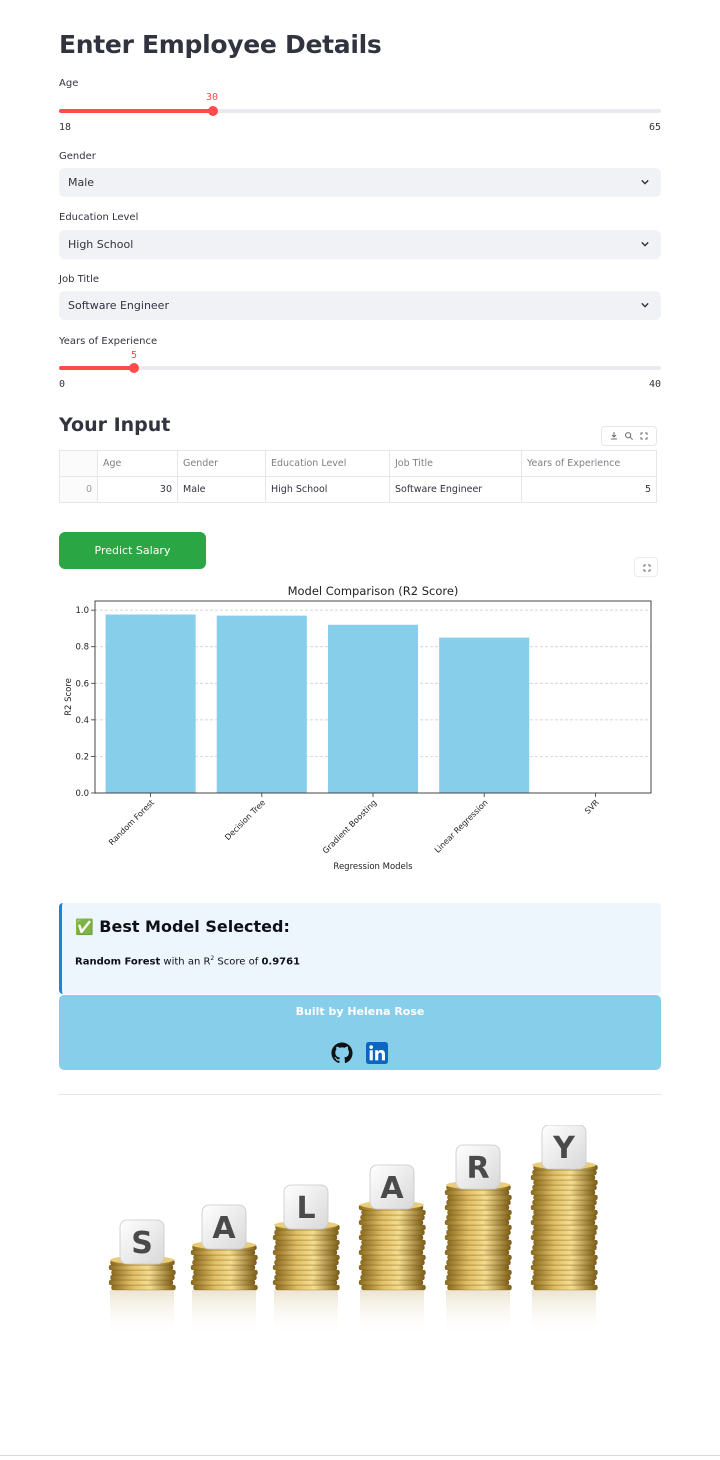 The image size is (720, 1460). What do you see at coordinates (646, 567) in the screenshot?
I see `chart-fullscreen-button` at bounding box center [646, 567].